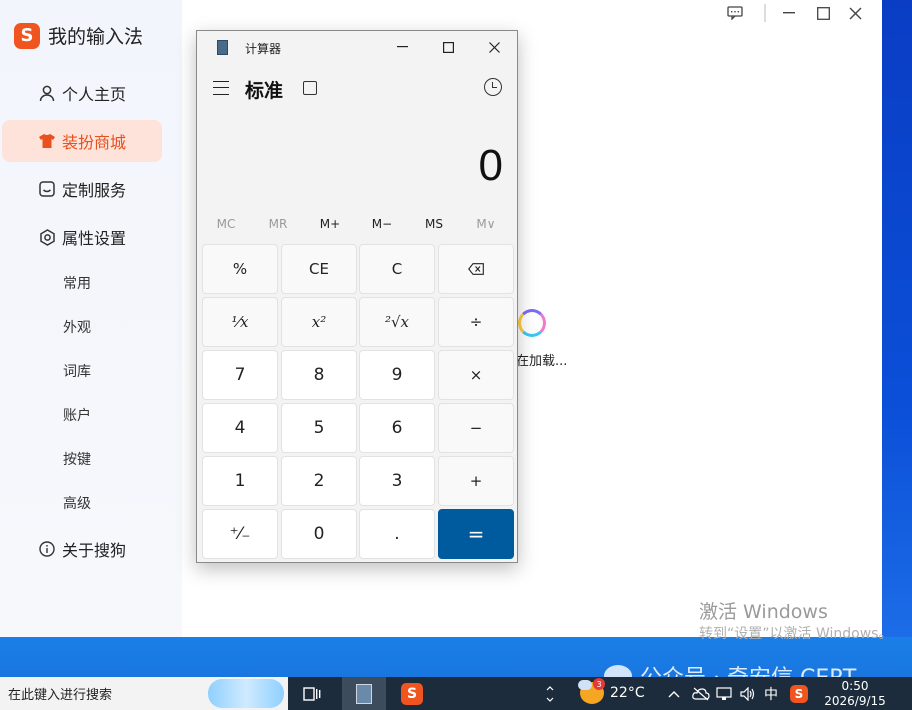 The height and width of the screenshot is (710, 912). Describe the element at coordinates (94, 550) in the screenshot. I see `sidebar-item-label: 关于搜狗` at that location.